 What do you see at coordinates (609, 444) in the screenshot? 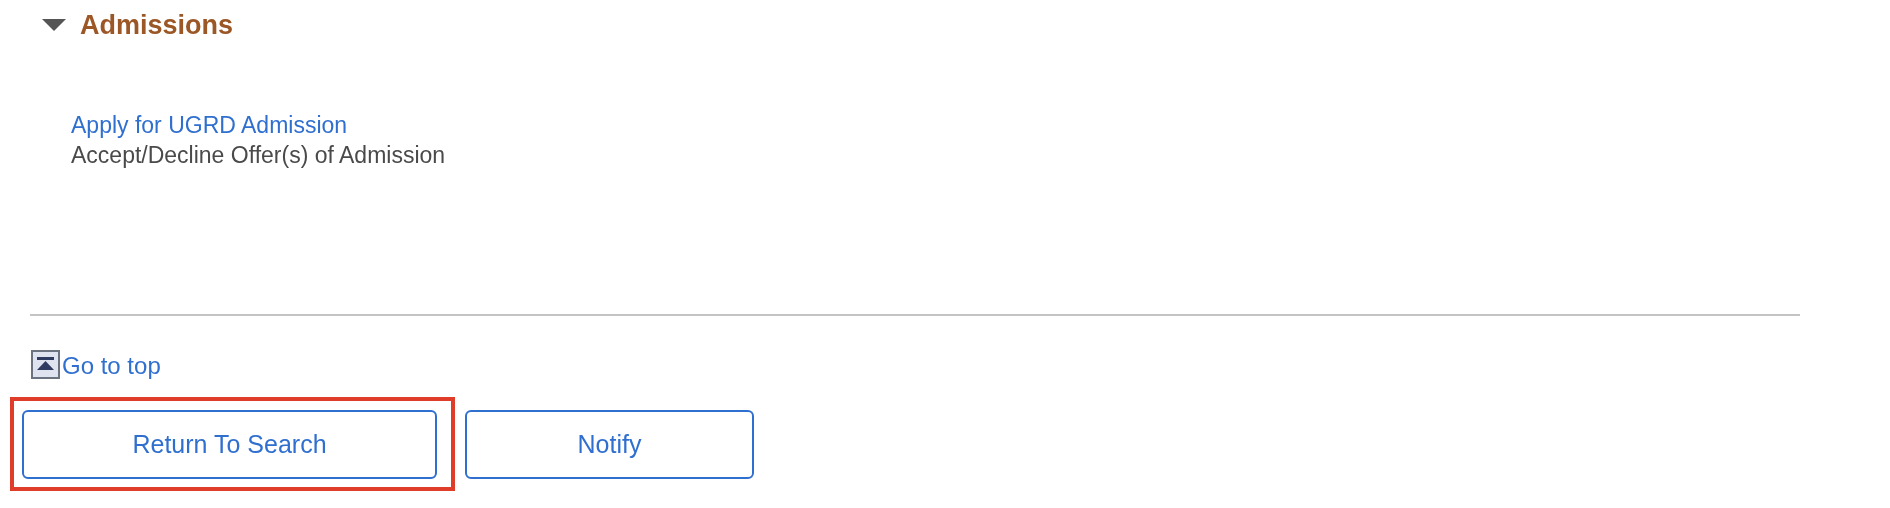
I see `notify-button: Notify` at bounding box center [609, 444].